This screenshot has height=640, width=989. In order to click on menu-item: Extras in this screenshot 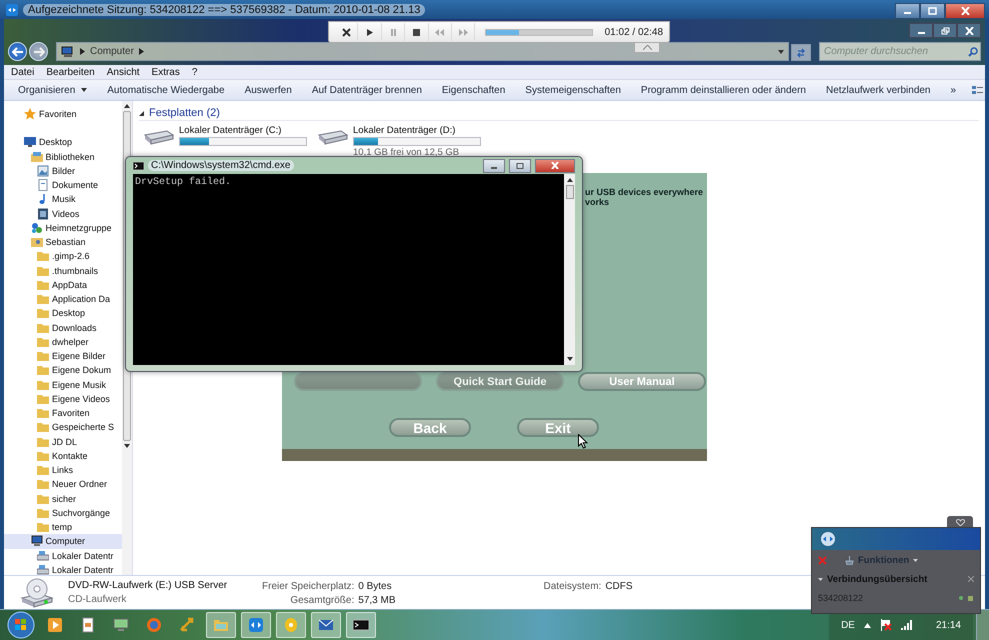, I will do `click(166, 72)`.